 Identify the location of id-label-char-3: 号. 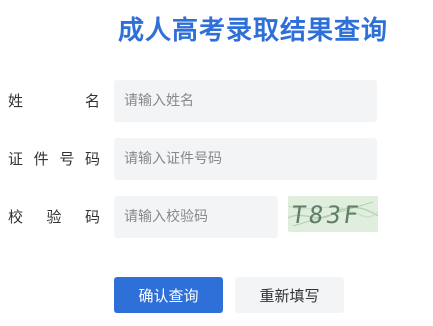
(67, 159).